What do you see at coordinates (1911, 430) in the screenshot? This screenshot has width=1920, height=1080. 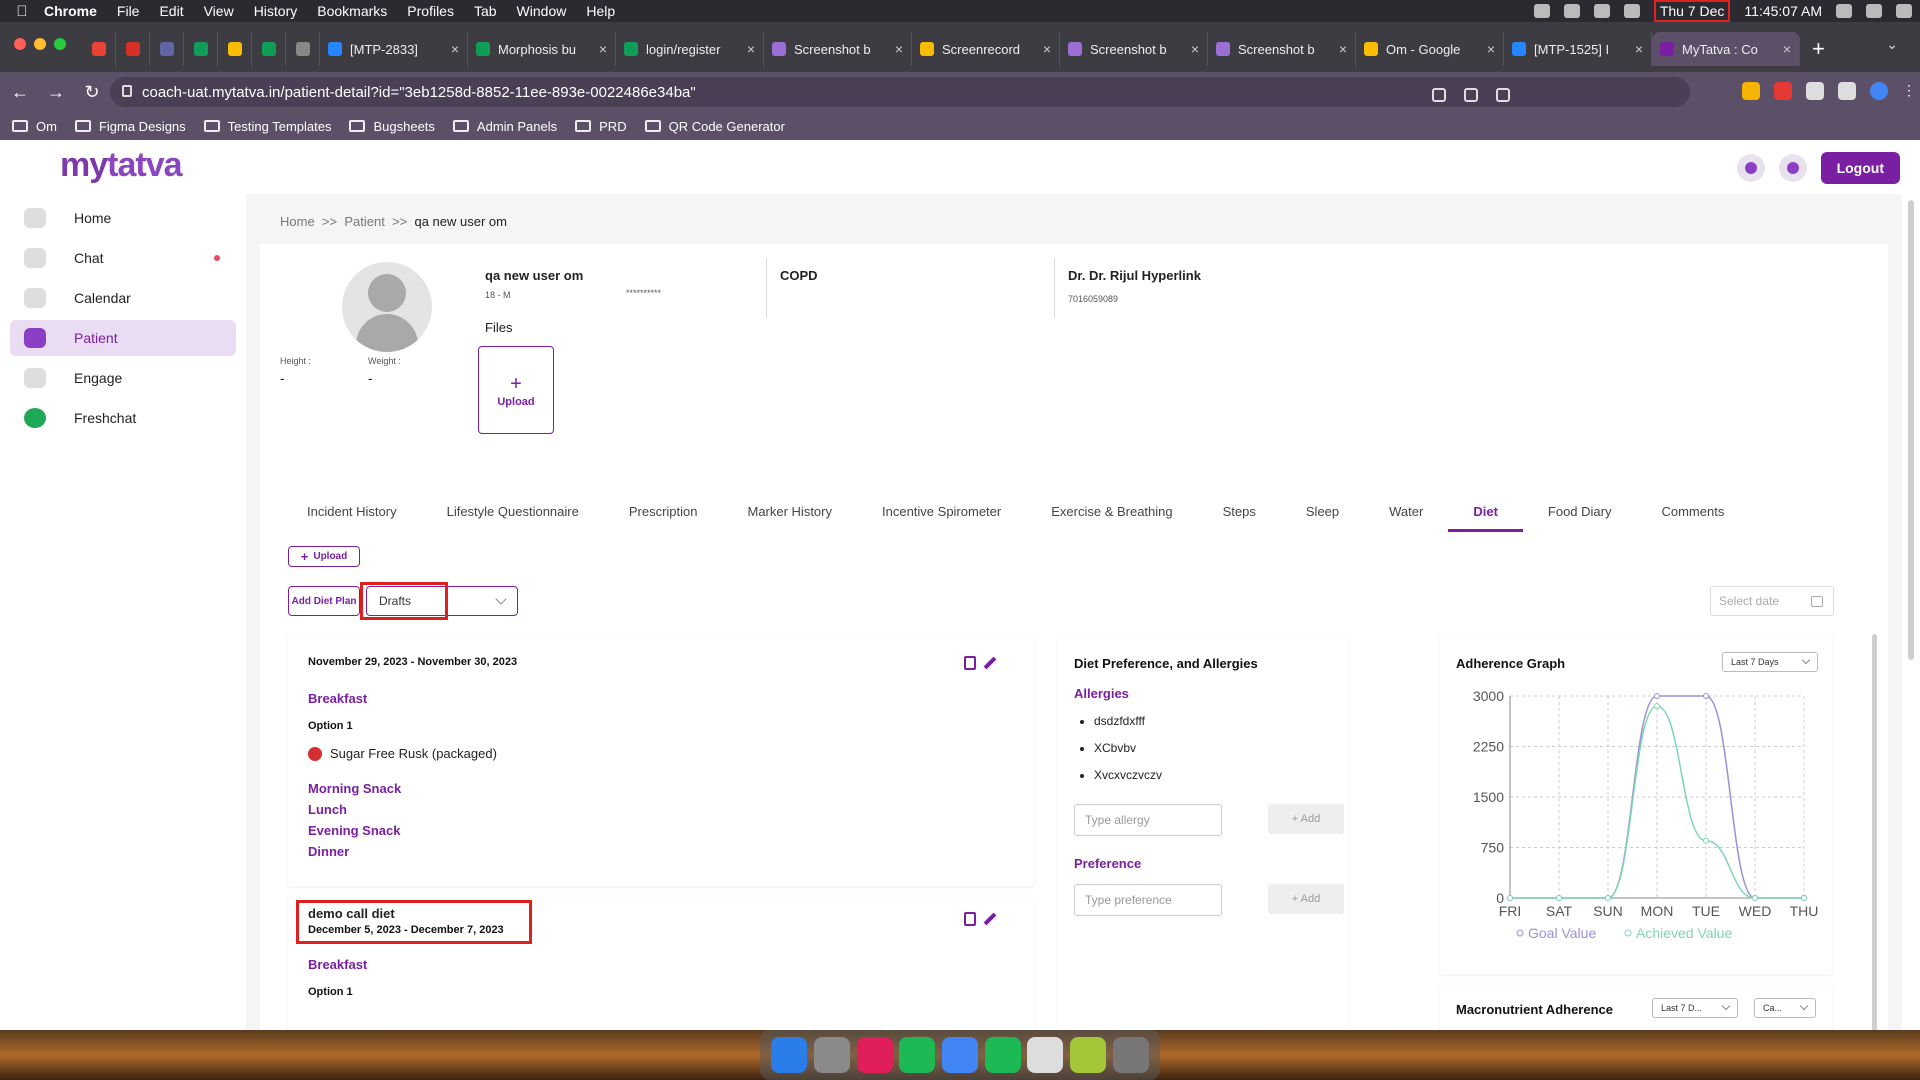 I see `page-scrollbar` at bounding box center [1911, 430].